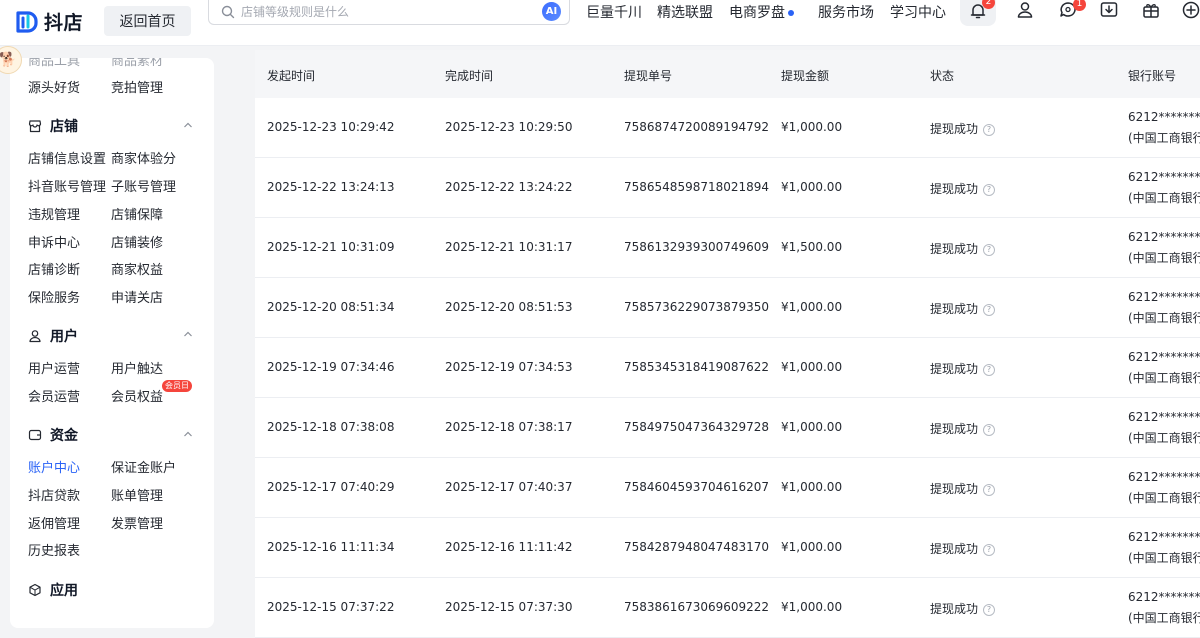 This screenshot has height=638, width=1200. Describe the element at coordinates (54, 268) in the screenshot. I see `sidebar-item-store-diagnosis: 店铺诊断` at that location.